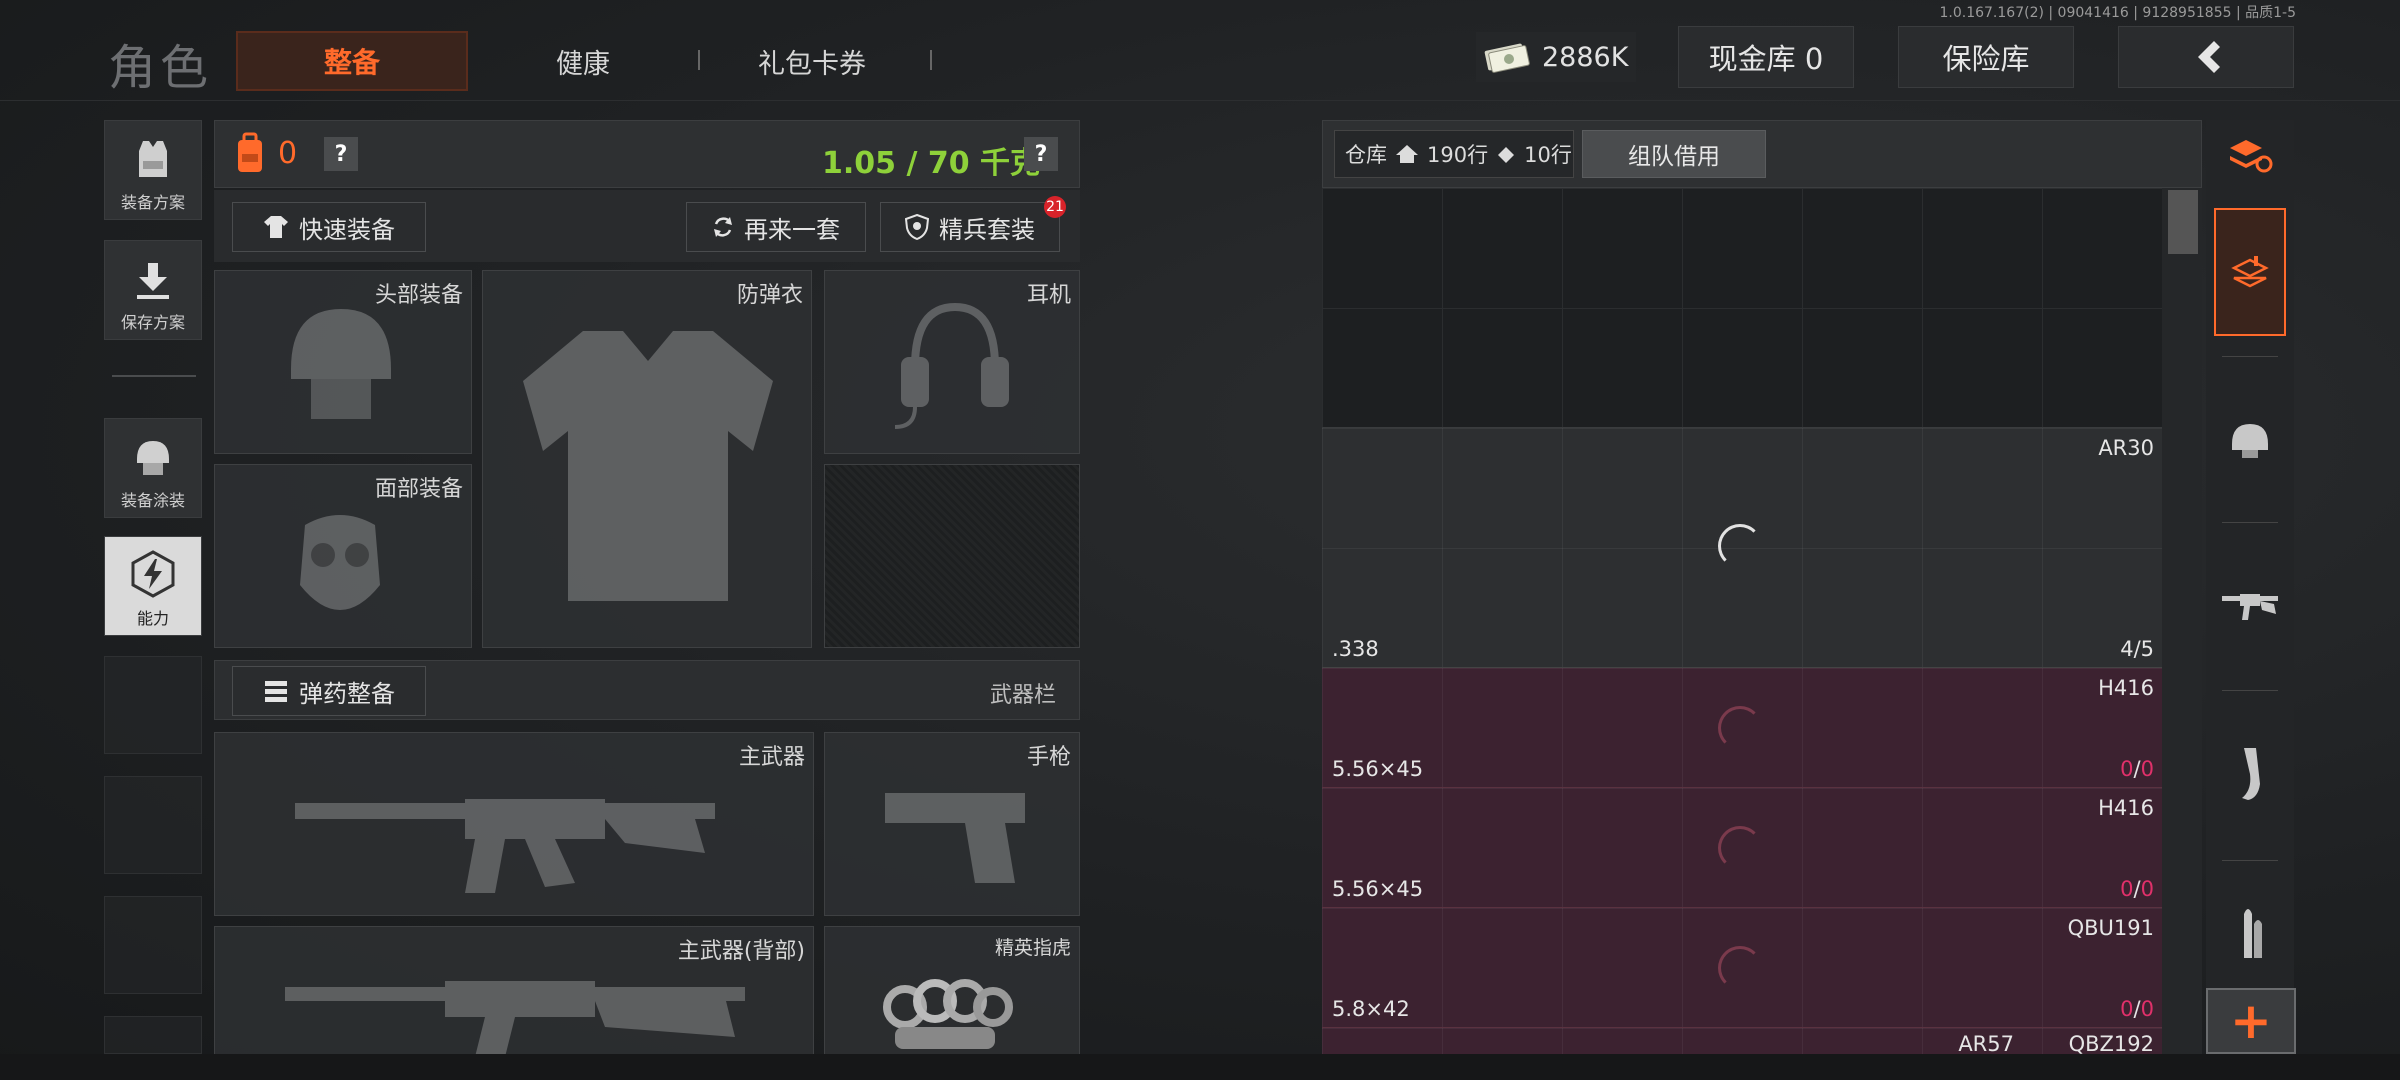  What do you see at coordinates (2250, 934) in the screenshot?
I see `filter-ammo` at bounding box center [2250, 934].